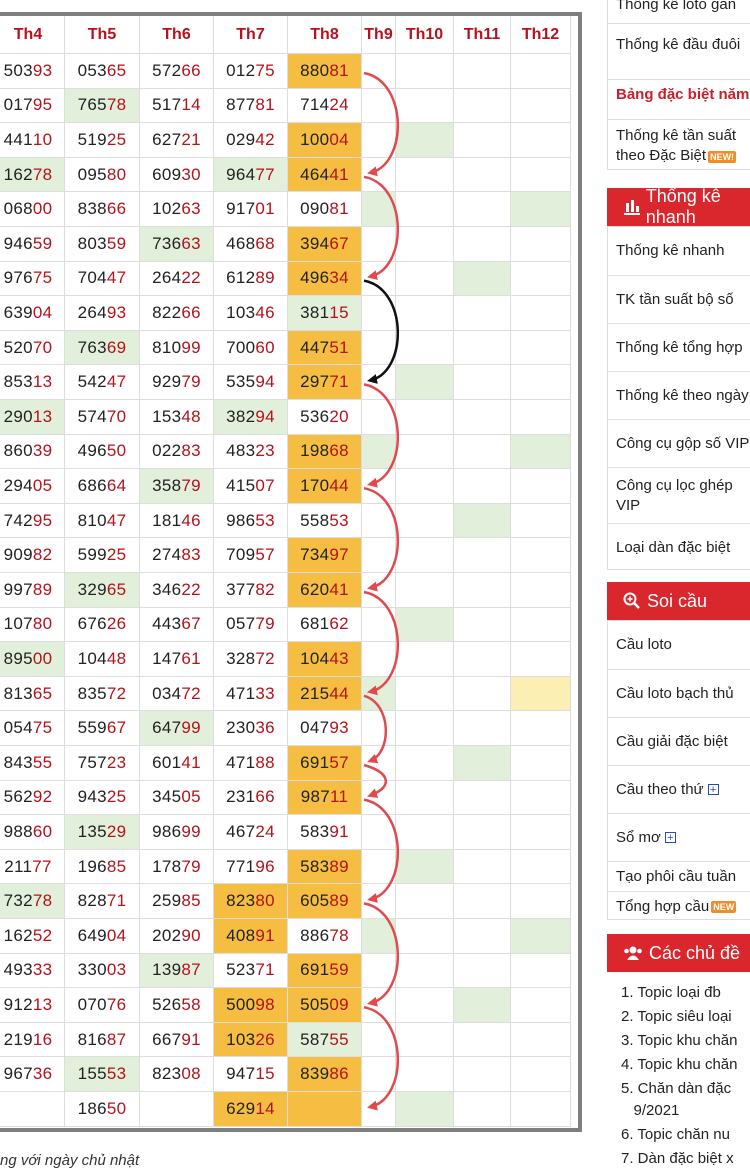 This screenshot has height=1170, width=750. I want to click on topics-header: Các chủ đề, so click(678, 953).